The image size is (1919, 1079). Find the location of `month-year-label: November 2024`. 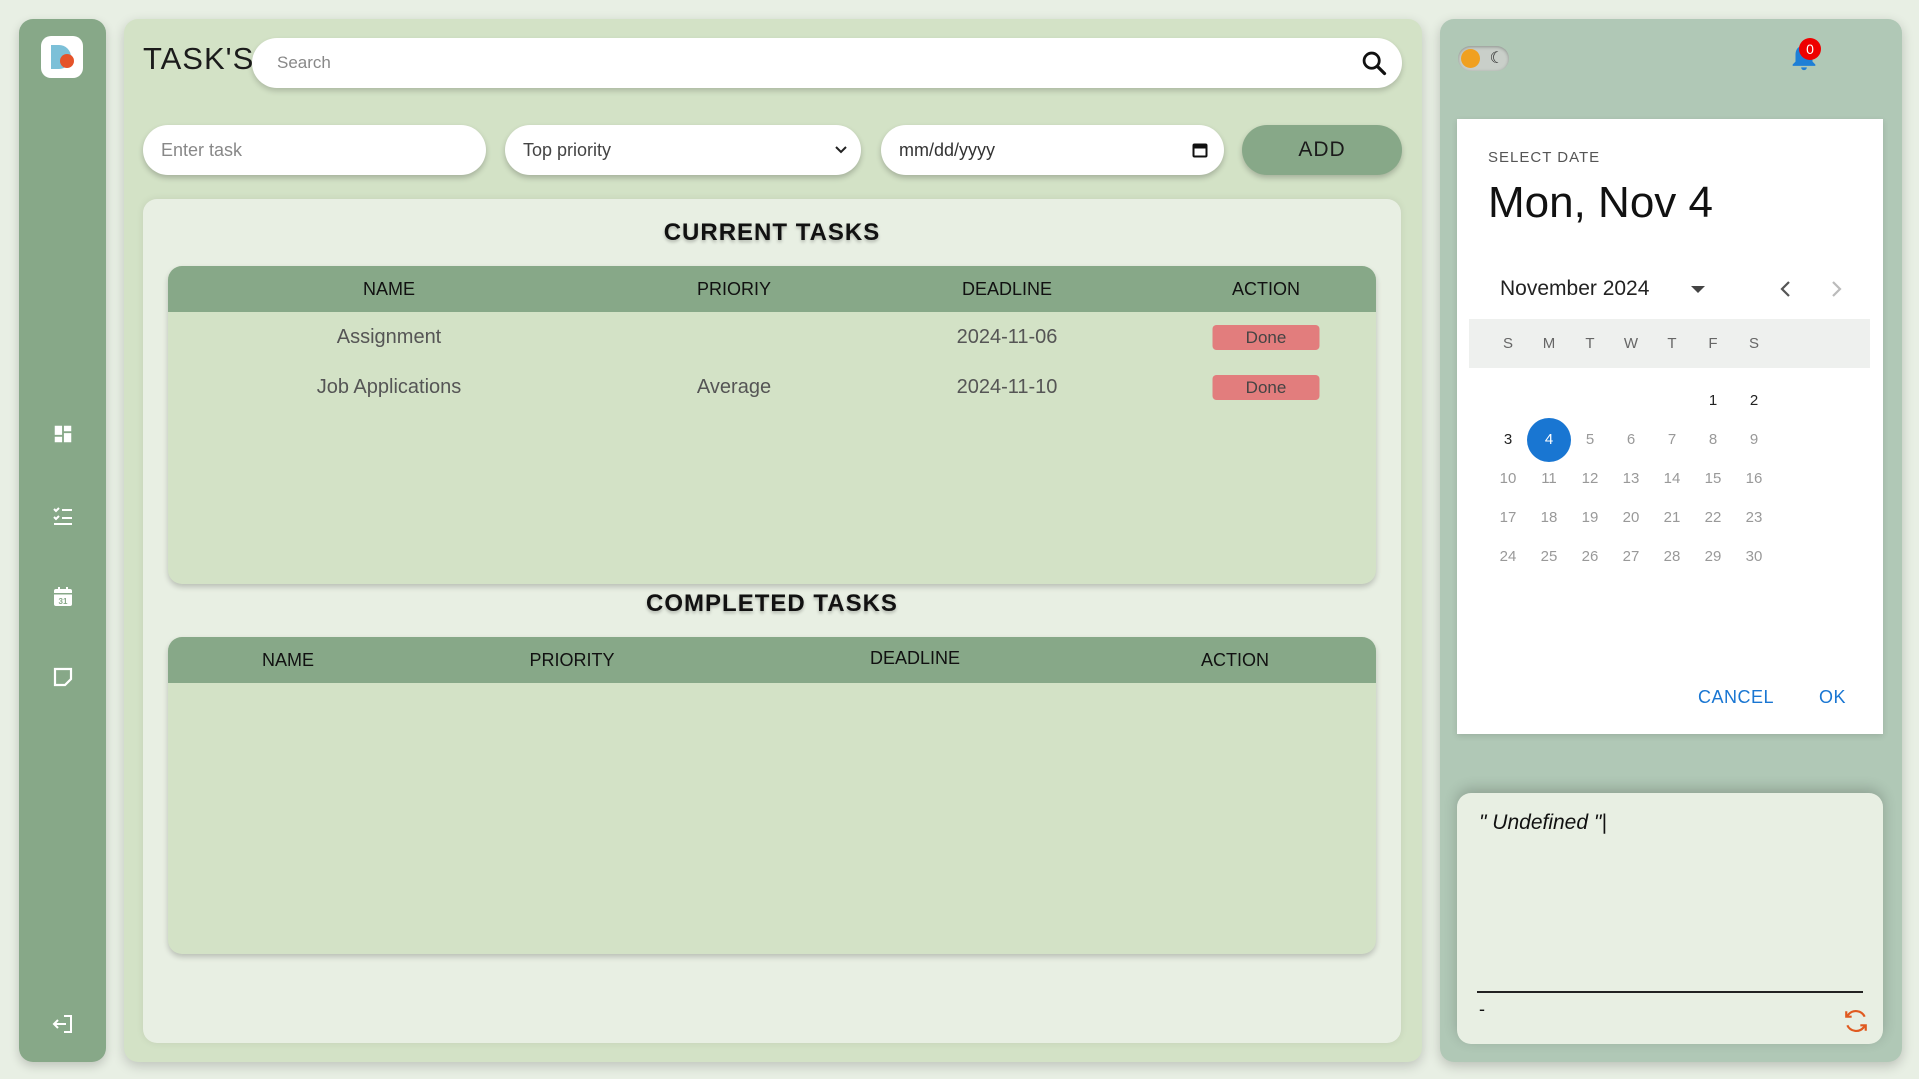

month-year-label: November 2024 is located at coordinates (1574, 289).